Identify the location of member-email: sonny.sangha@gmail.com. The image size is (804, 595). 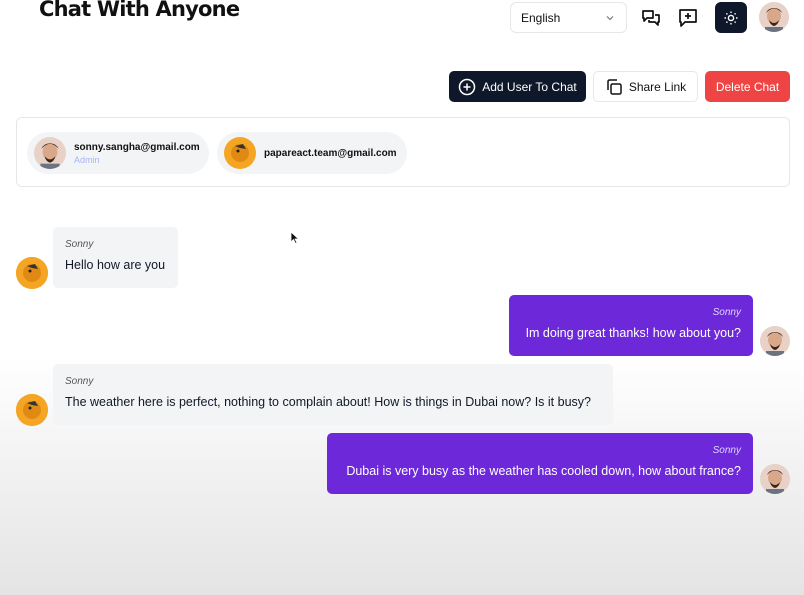
(137, 147).